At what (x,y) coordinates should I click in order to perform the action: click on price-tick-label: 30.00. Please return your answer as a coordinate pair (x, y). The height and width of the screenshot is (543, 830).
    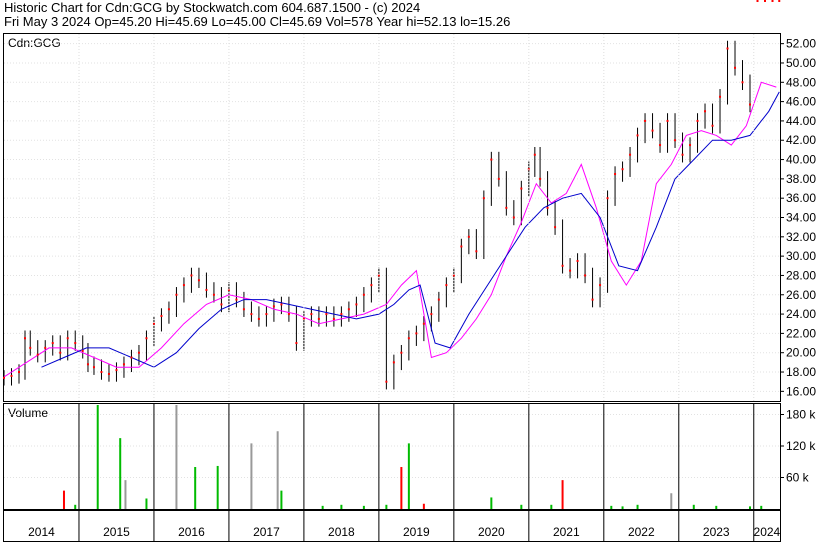
    Looking at the image, I should click on (801, 256).